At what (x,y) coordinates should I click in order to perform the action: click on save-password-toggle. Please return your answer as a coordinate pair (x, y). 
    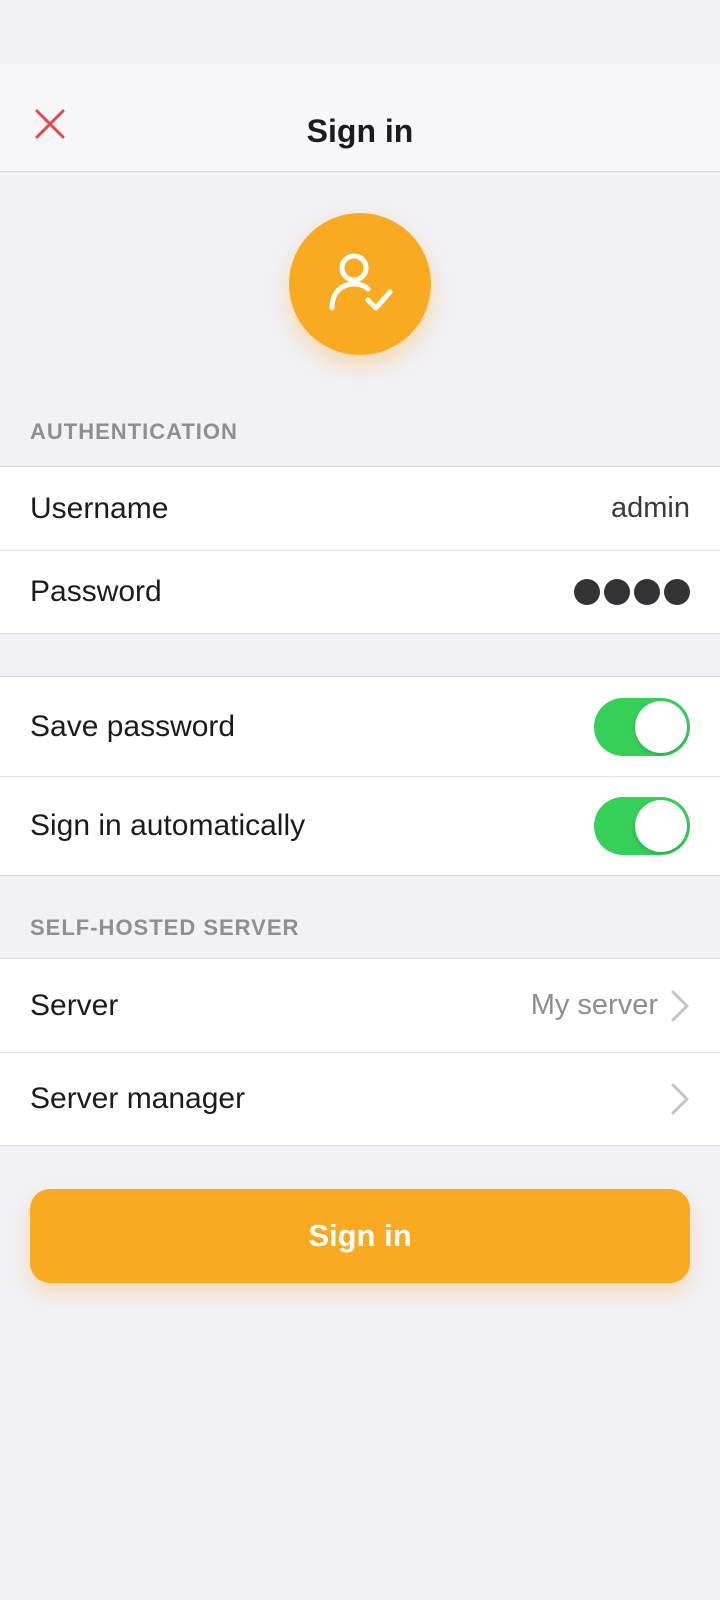
    Looking at the image, I should click on (642, 726).